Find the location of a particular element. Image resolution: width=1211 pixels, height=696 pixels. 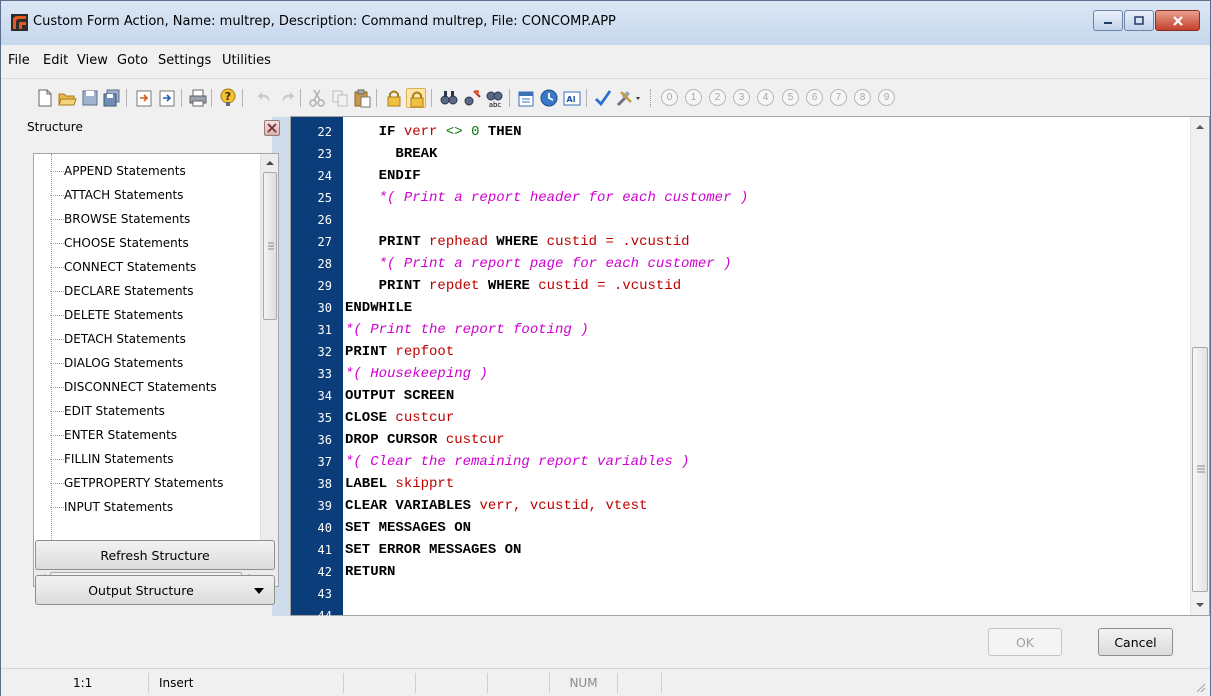

save-all-icon is located at coordinates (112, 98).